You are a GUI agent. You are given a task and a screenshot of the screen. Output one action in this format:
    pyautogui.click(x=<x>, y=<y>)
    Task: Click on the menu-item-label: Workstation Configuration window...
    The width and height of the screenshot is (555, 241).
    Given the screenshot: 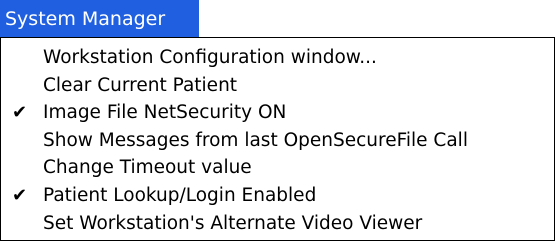 What is the action you would take?
    pyautogui.click(x=210, y=57)
    